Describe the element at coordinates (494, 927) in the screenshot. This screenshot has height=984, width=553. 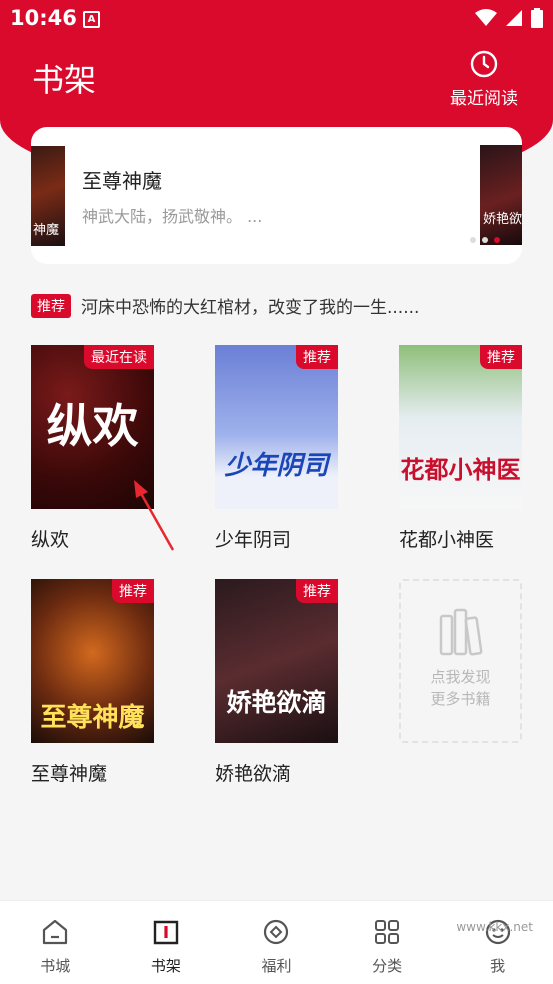
I see `watermark: www.kkx.net` at that location.